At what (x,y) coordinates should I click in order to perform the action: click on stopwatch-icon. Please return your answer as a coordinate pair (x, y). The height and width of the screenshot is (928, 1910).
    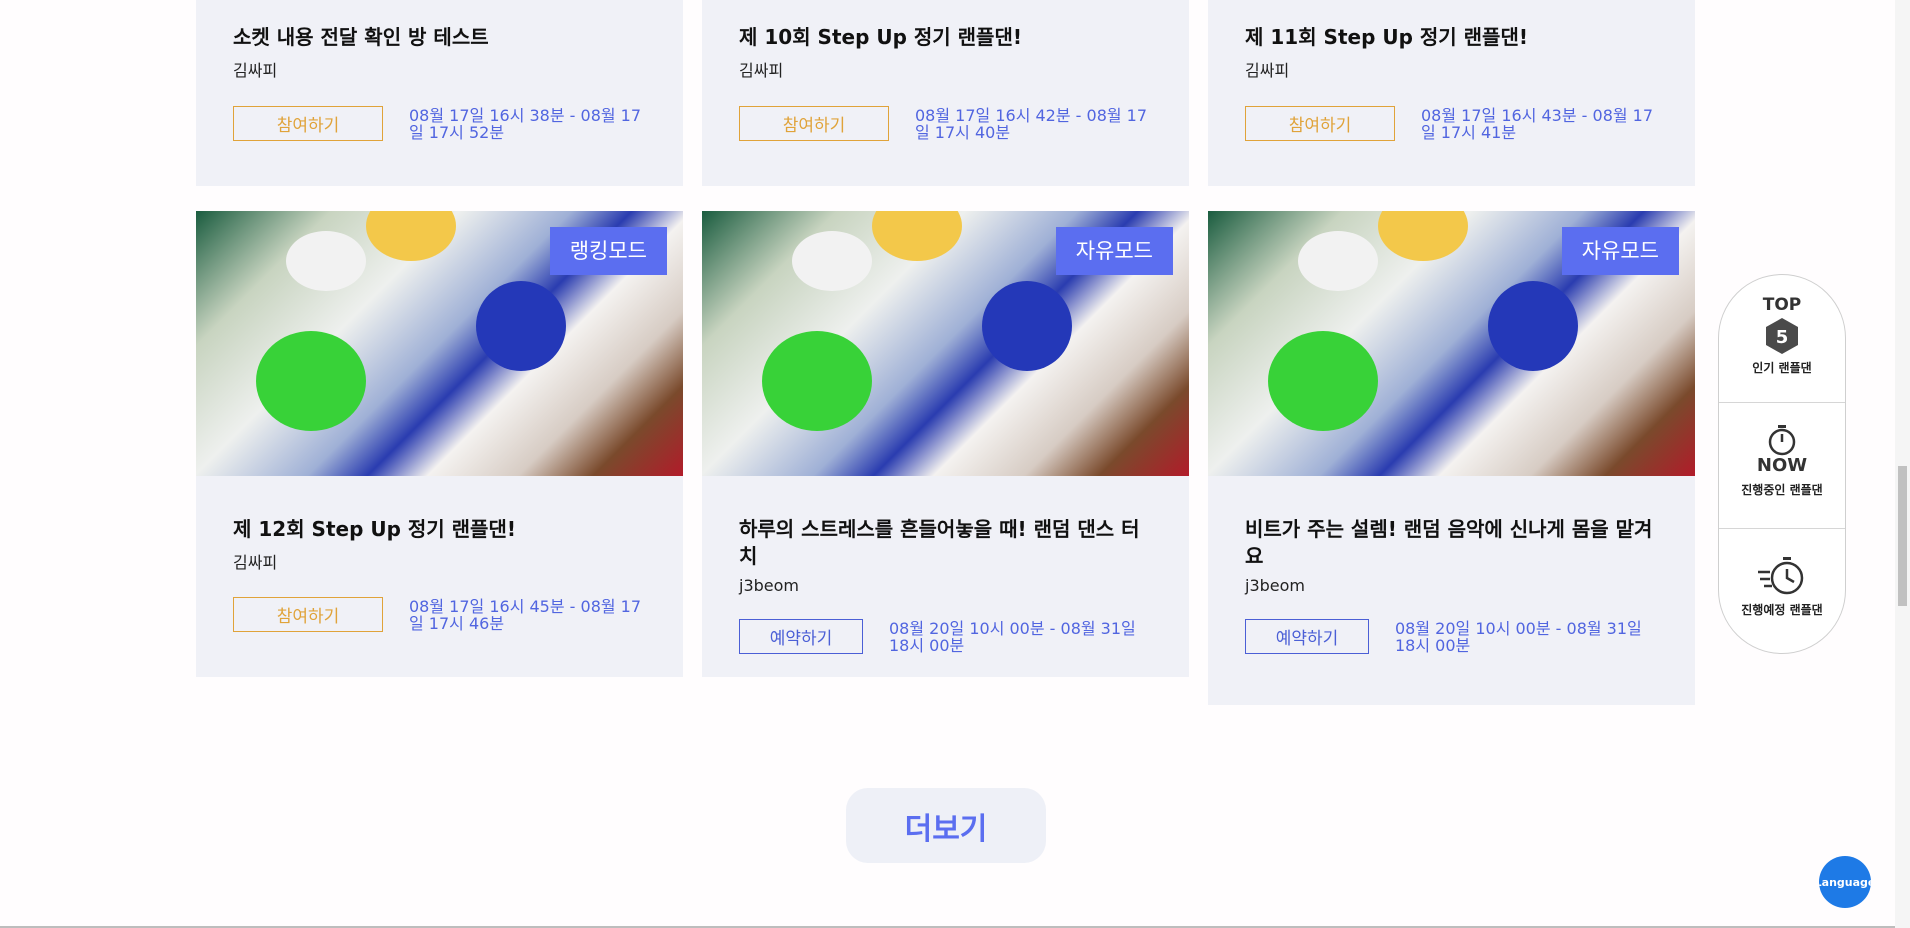
    Looking at the image, I should click on (1782, 440).